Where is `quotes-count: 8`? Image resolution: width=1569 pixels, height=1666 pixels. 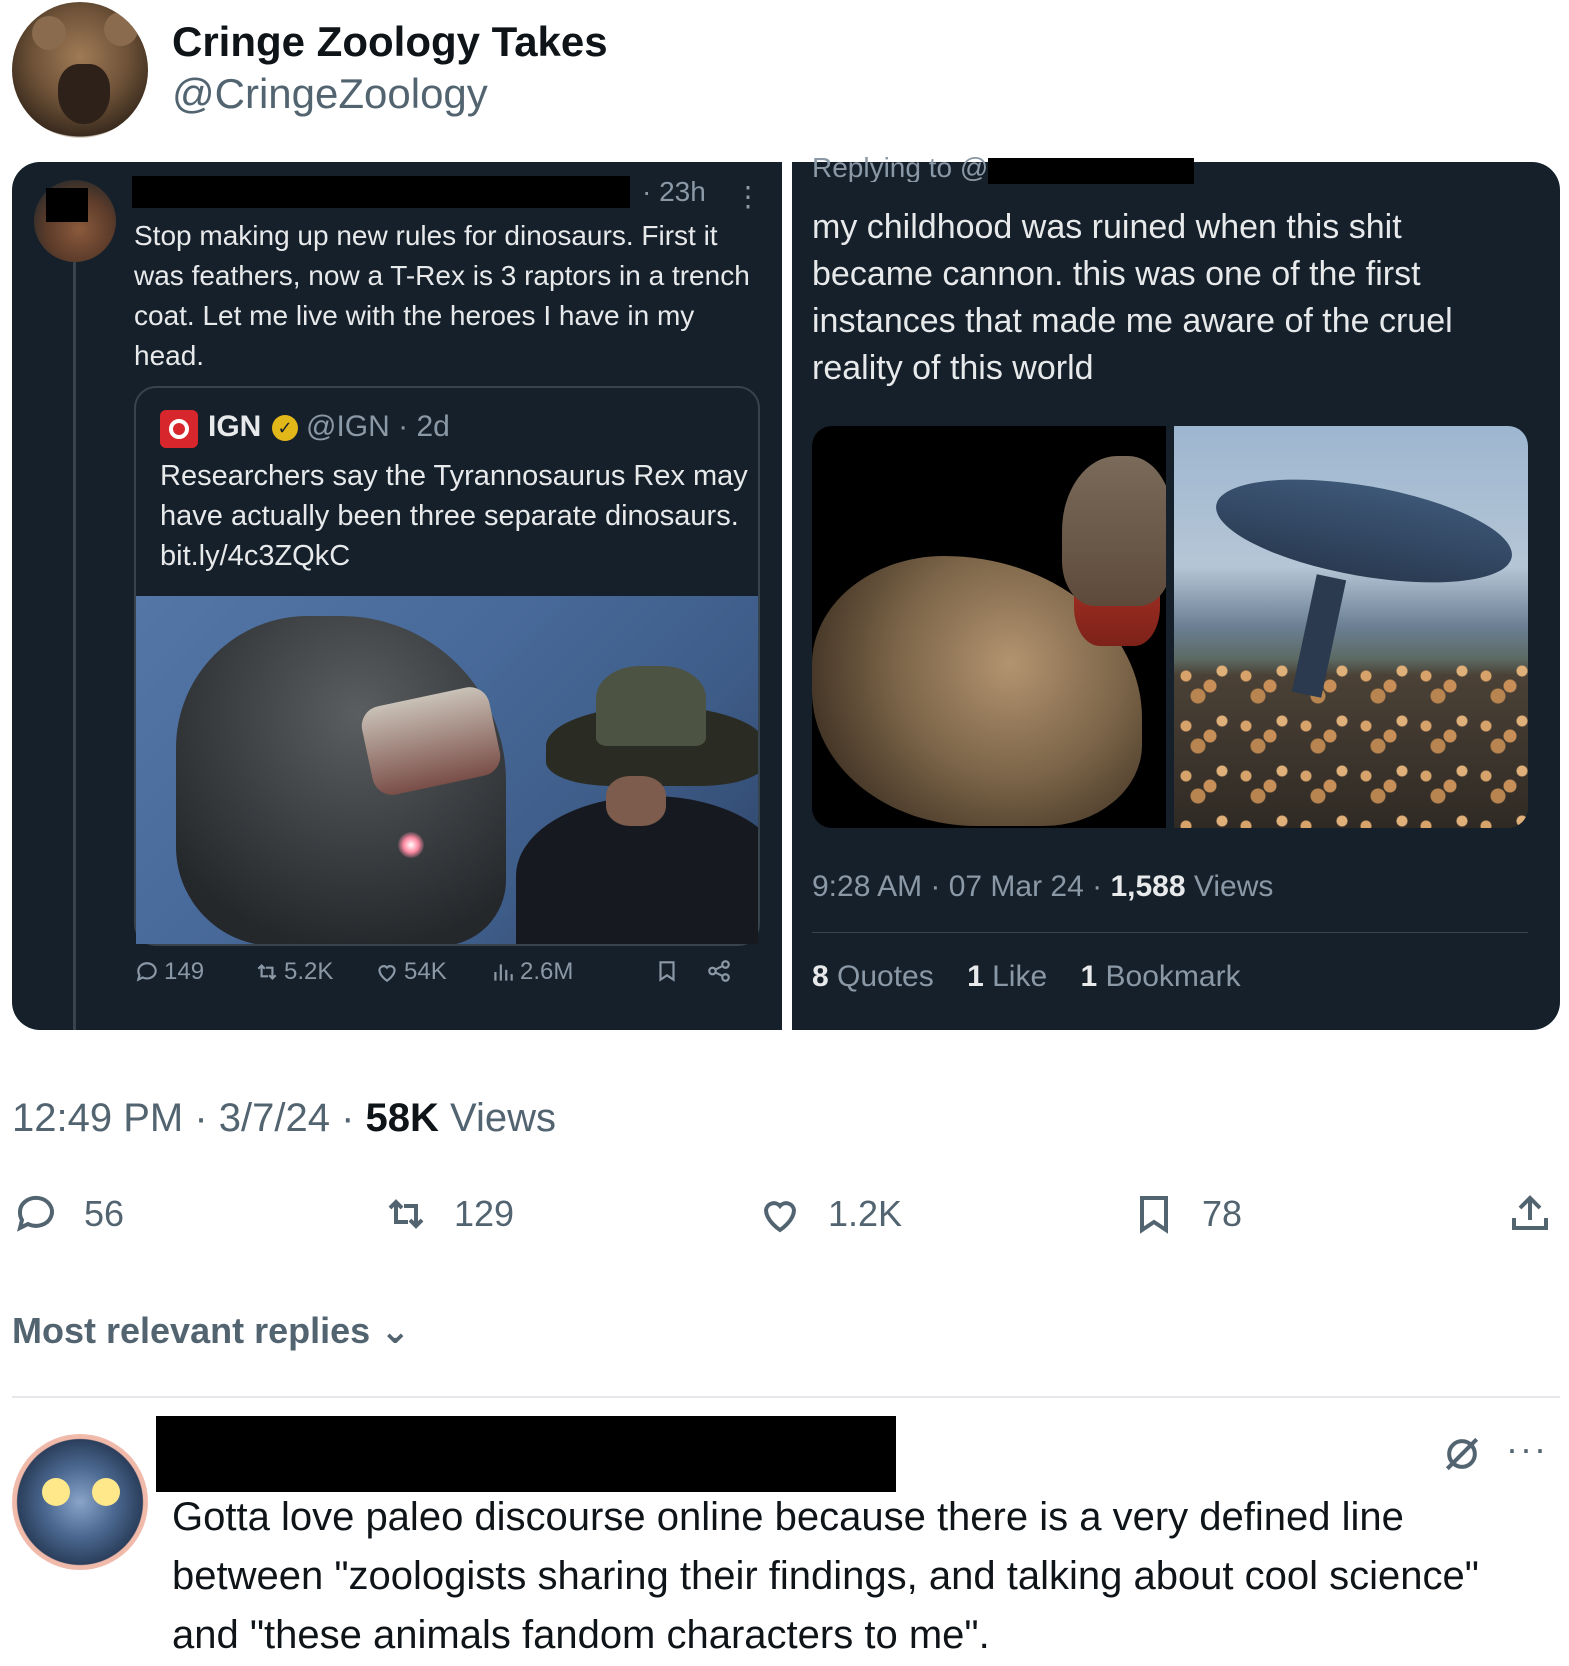 quotes-count: 8 is located at coordinates (820, 976).